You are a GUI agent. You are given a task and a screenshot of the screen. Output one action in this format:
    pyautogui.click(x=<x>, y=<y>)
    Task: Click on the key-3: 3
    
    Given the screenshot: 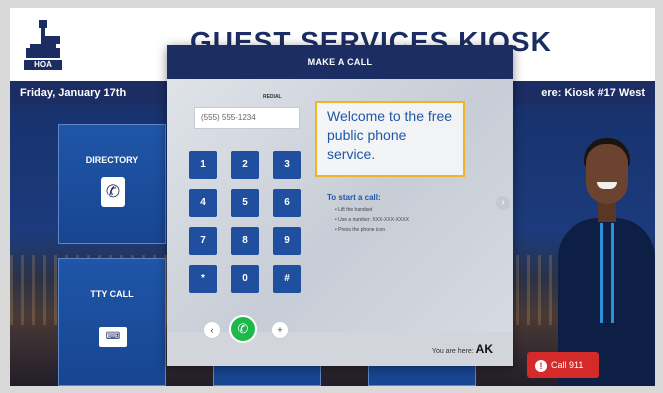 What is the action you would take?
    pyautogui.click(x=287, y=165)
    